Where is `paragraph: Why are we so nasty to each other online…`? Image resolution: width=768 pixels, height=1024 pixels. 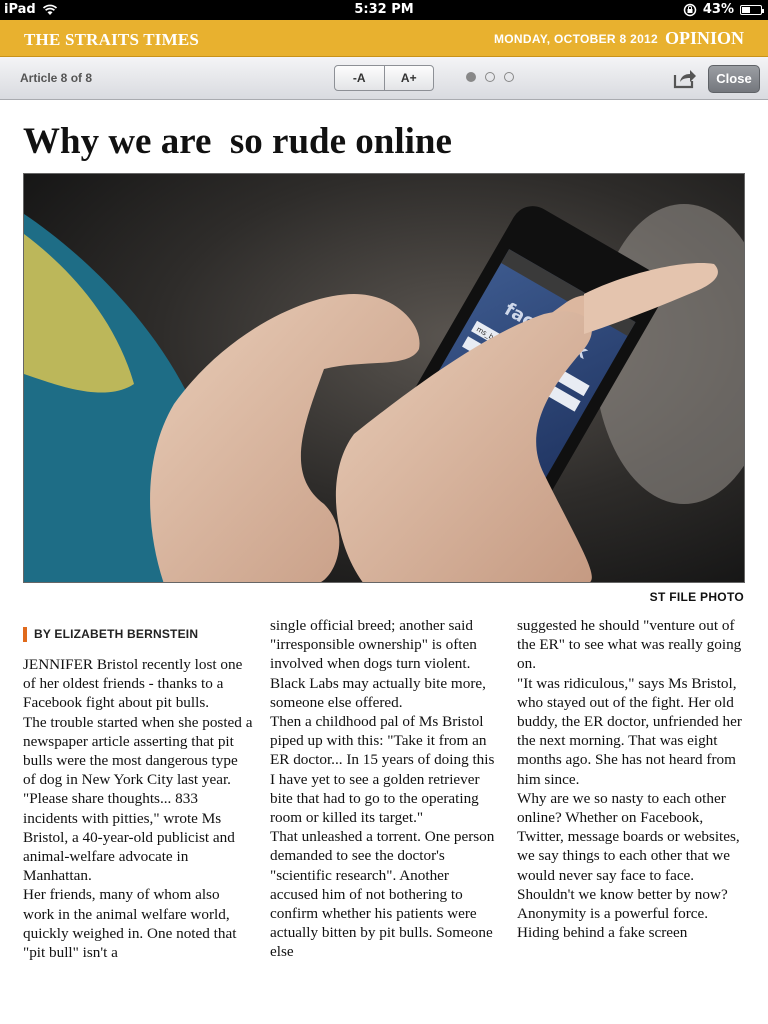 paragraph: Why are we so nasty to each other online… is located at coordinates (628, 846).